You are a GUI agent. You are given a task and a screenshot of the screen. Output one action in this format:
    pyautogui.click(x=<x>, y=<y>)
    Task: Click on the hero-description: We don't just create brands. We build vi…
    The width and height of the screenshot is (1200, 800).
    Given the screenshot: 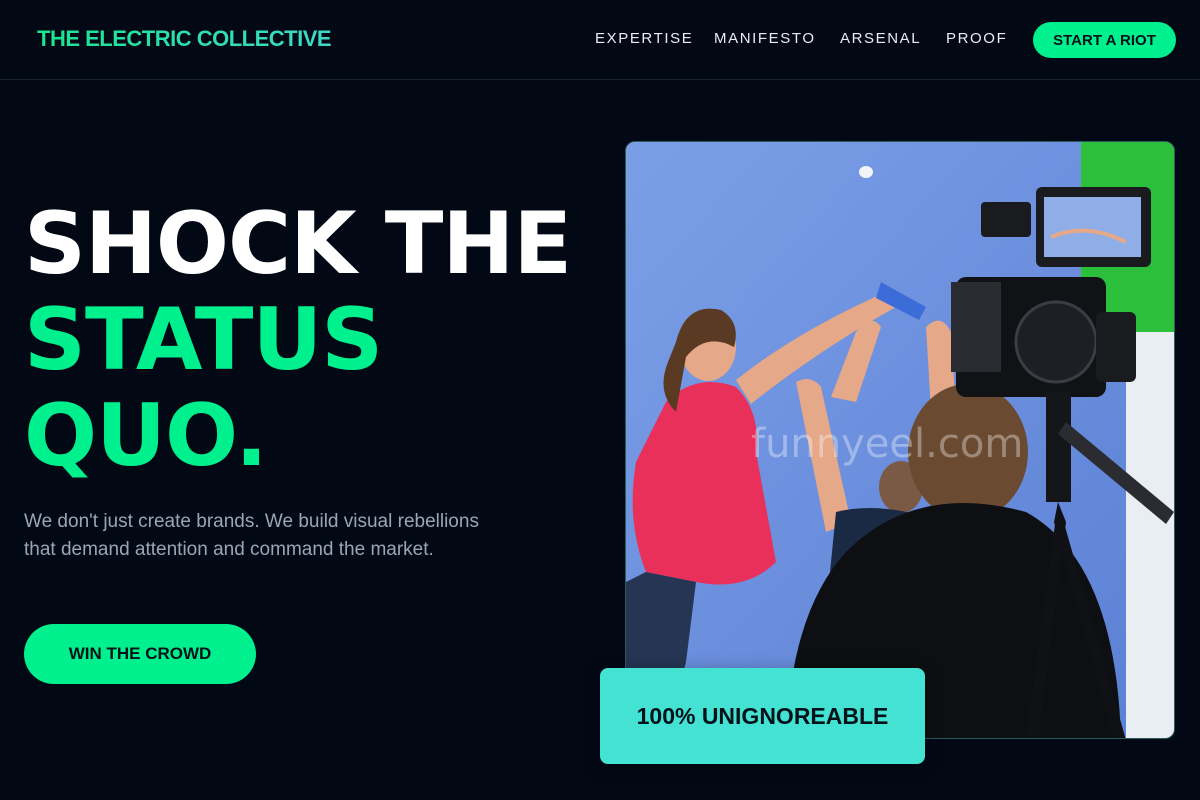 What is the action you would take?
    pyautogui.click(x=251, y=535)
    